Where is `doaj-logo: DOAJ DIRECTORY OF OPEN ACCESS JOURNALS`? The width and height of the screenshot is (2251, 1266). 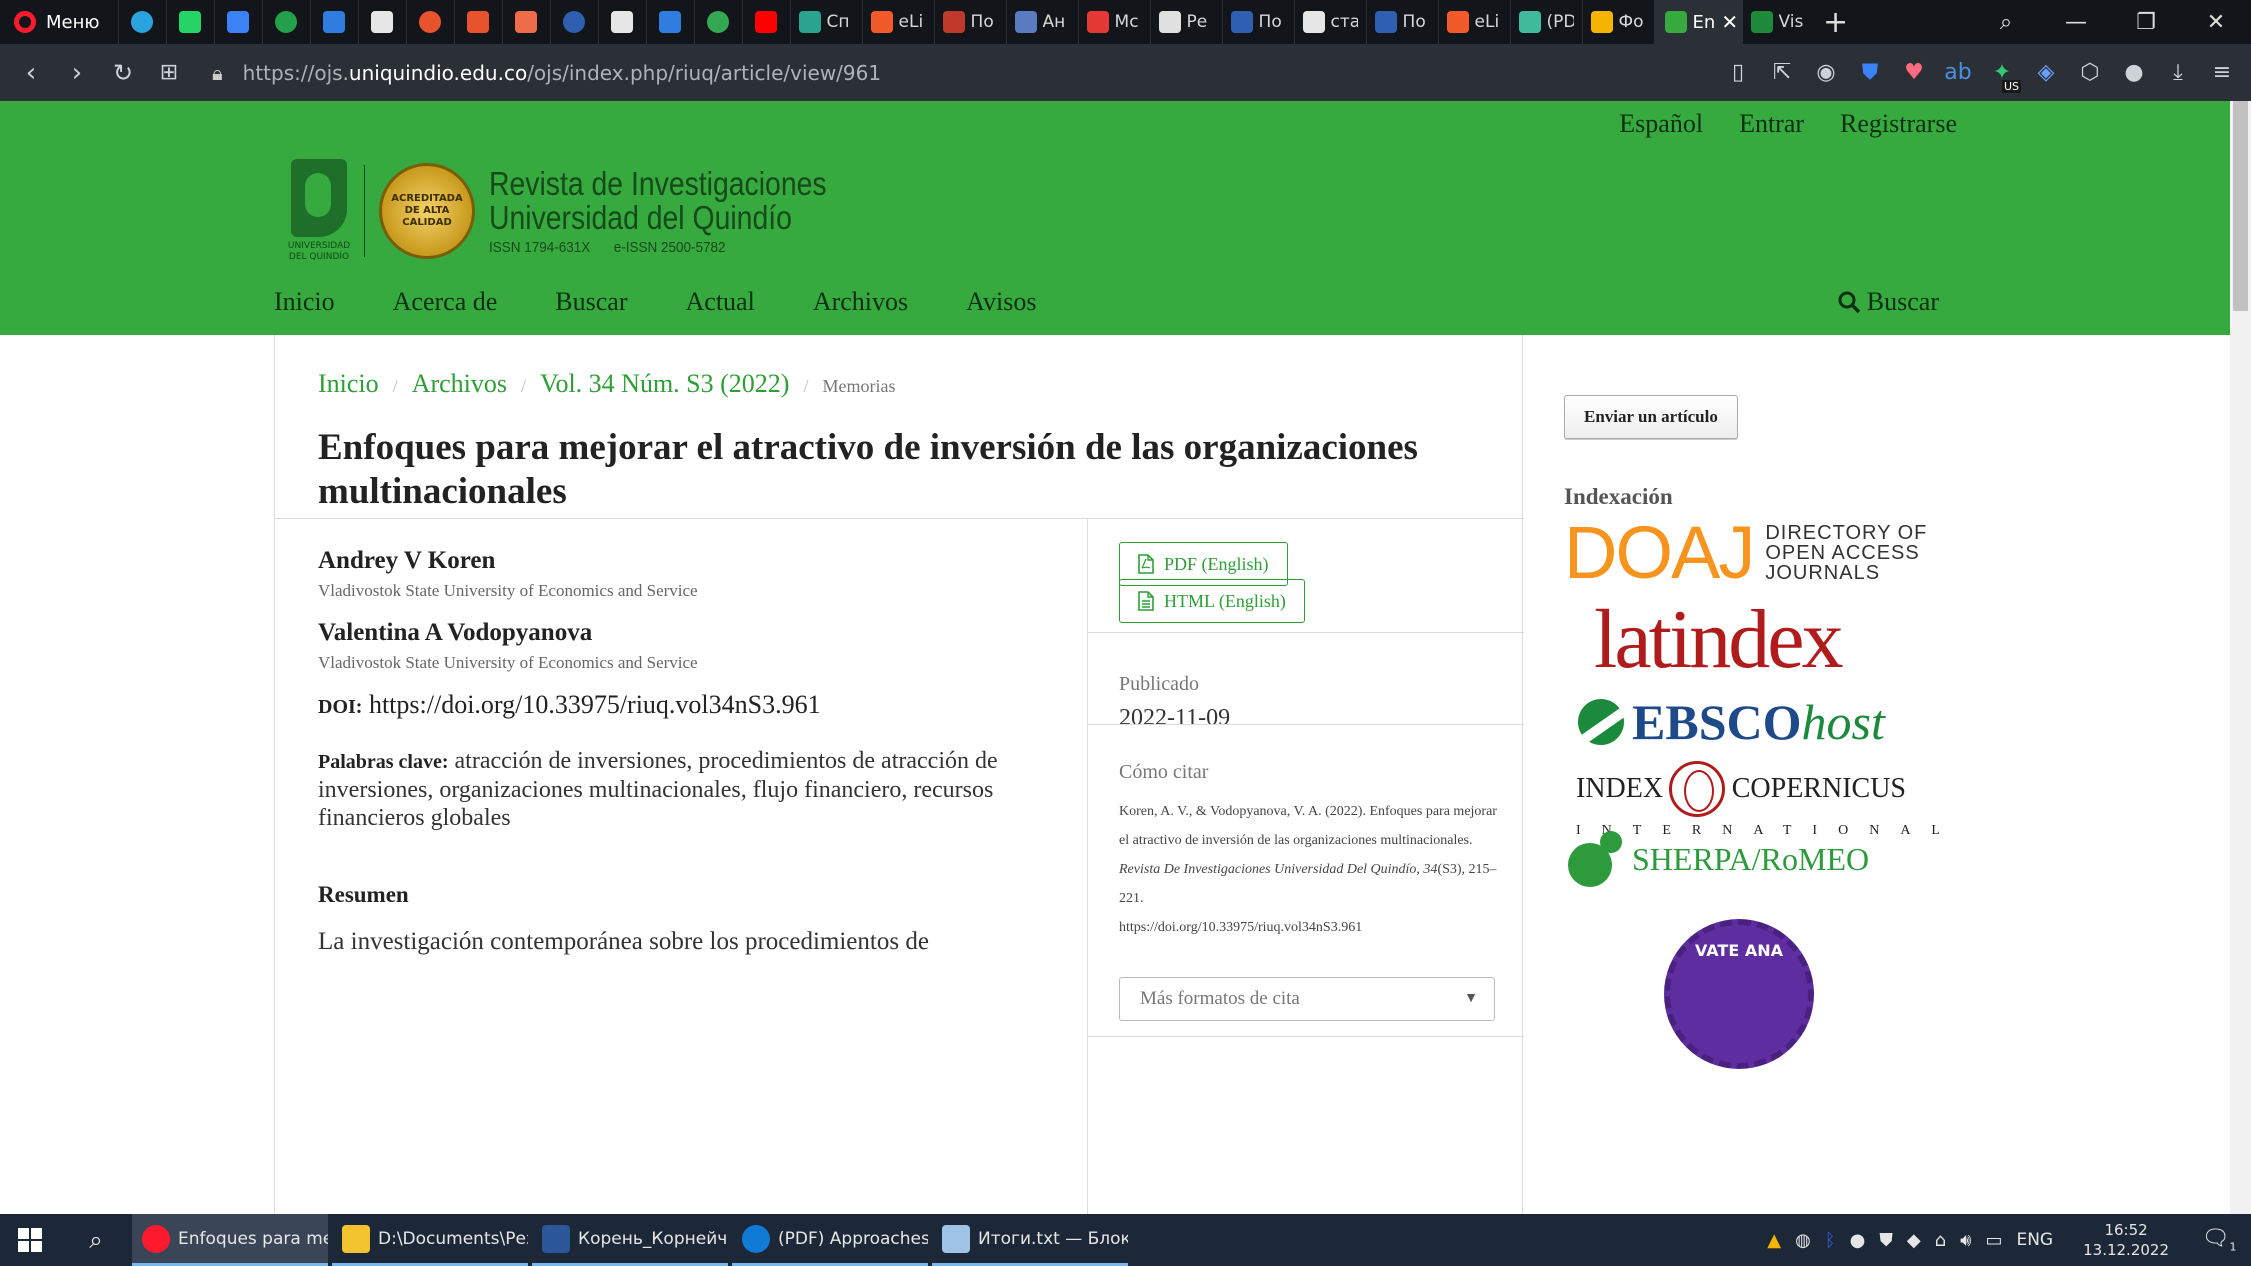
doaj-logo: DOAJ DIRECTORY OF OPEN ACCESS JOURNALS is located at coordinates (1745, 553).